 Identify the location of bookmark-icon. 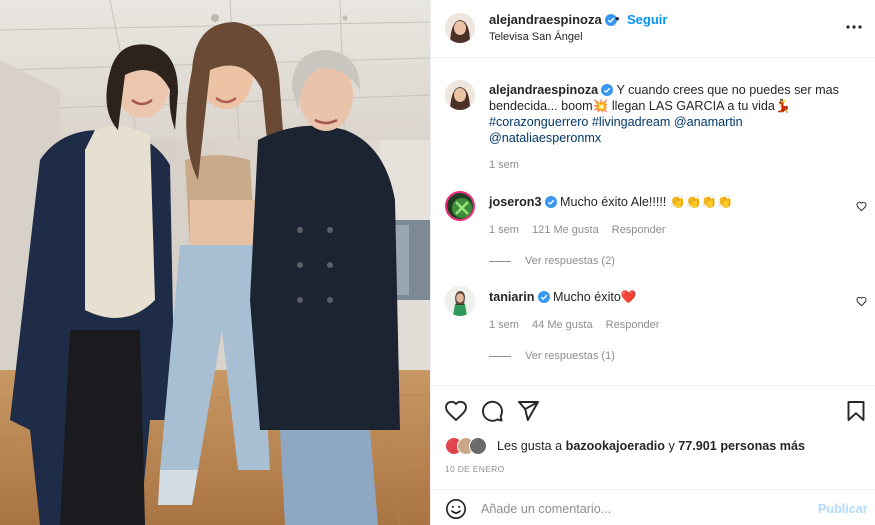
(856, 411).